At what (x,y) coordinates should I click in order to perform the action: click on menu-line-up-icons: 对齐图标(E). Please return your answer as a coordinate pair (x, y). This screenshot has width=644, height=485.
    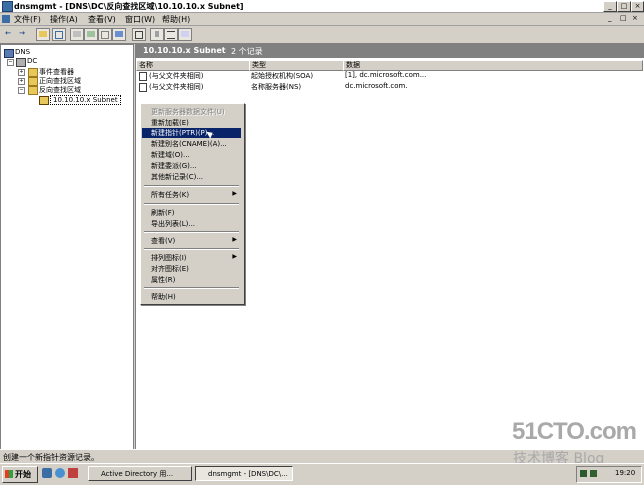
    Looking at the image, I should click on (170, 269).